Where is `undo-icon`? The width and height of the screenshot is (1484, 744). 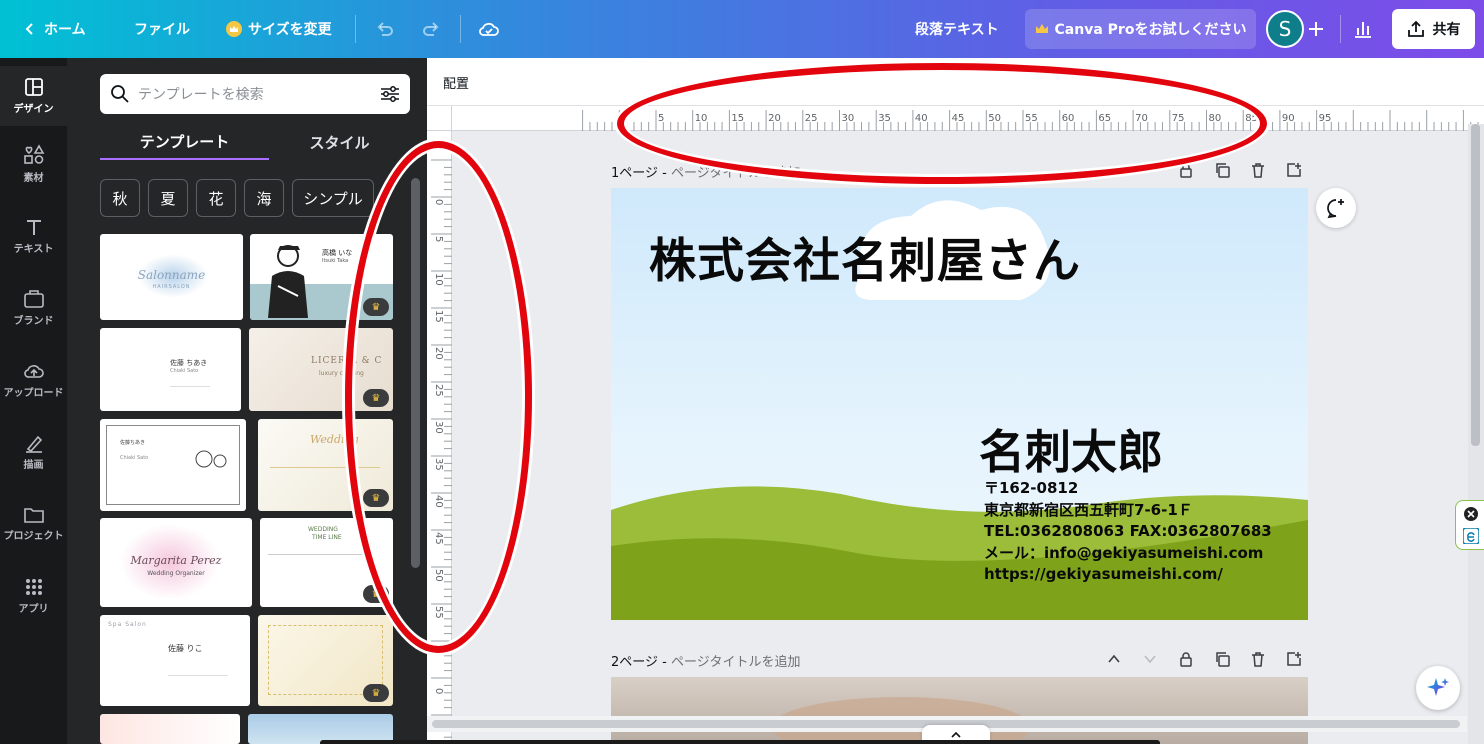
undo-icon is located at coordinates (385, 29).